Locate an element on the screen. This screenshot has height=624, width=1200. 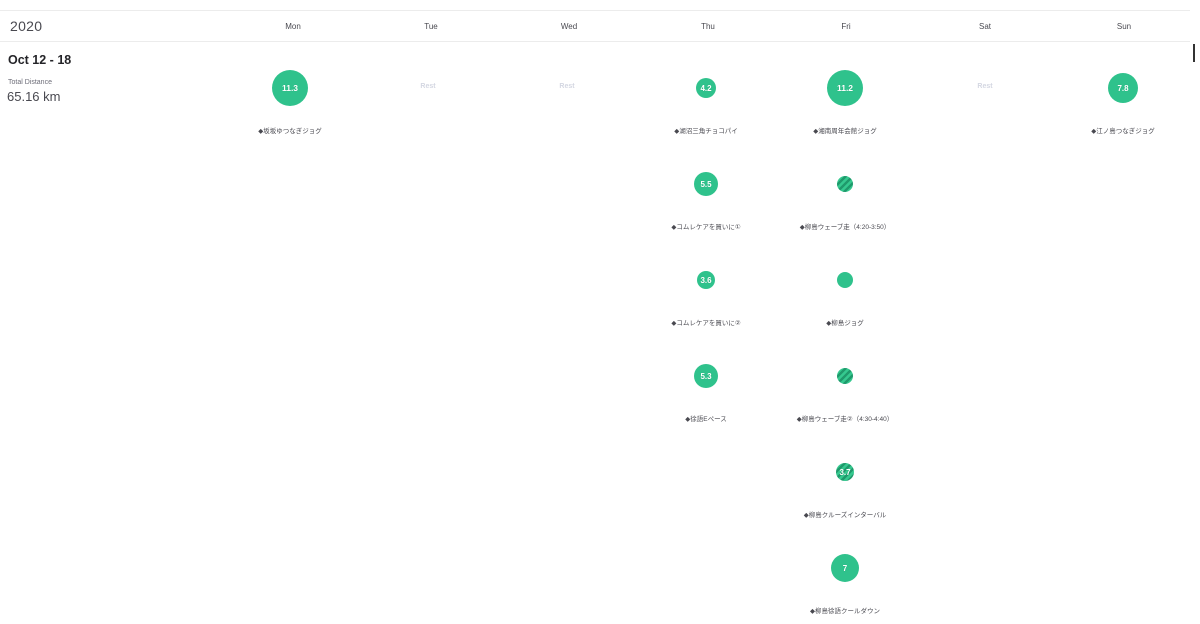
day-header-sun: Sun is located at coordinates (1124, 26).